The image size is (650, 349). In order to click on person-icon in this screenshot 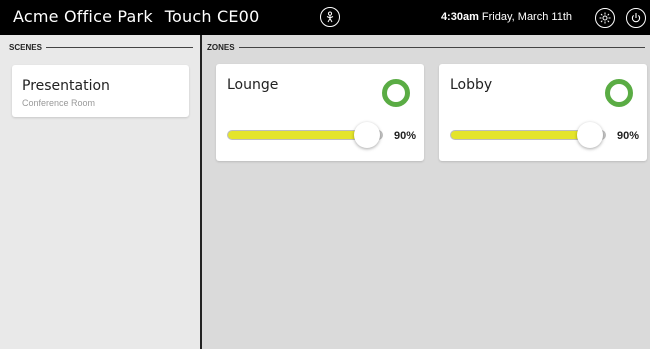, I will do `click(330, 17)`.